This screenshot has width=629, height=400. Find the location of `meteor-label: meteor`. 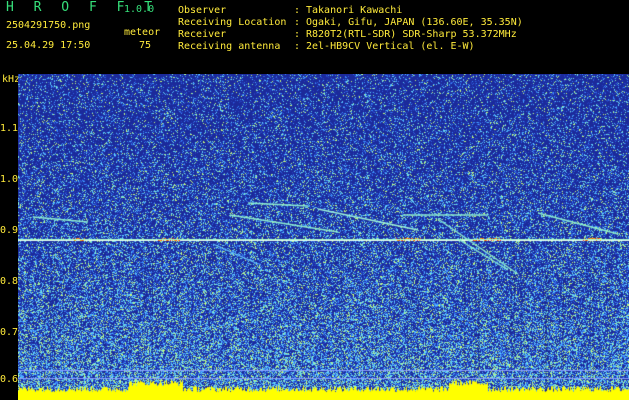

meteor-label: meteor is located at coordinates (142, 32).